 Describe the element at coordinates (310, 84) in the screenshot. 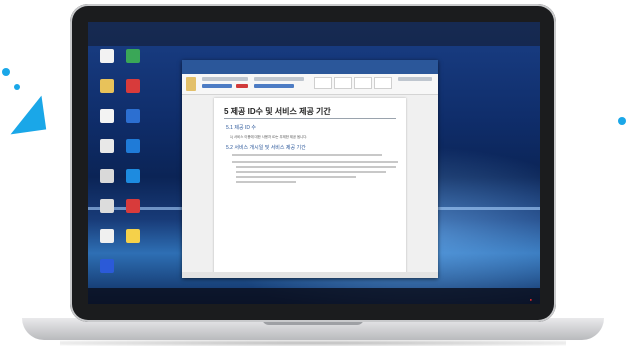

I see `ribbon` at that location.